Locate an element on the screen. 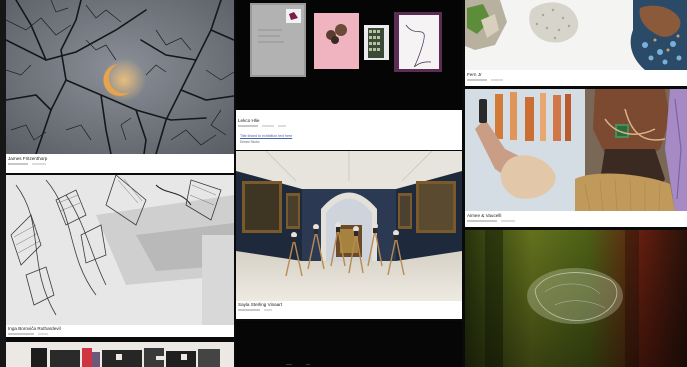  artwork-caption: Sayla Sterling Vinaart is located at coordinates (260, 304).